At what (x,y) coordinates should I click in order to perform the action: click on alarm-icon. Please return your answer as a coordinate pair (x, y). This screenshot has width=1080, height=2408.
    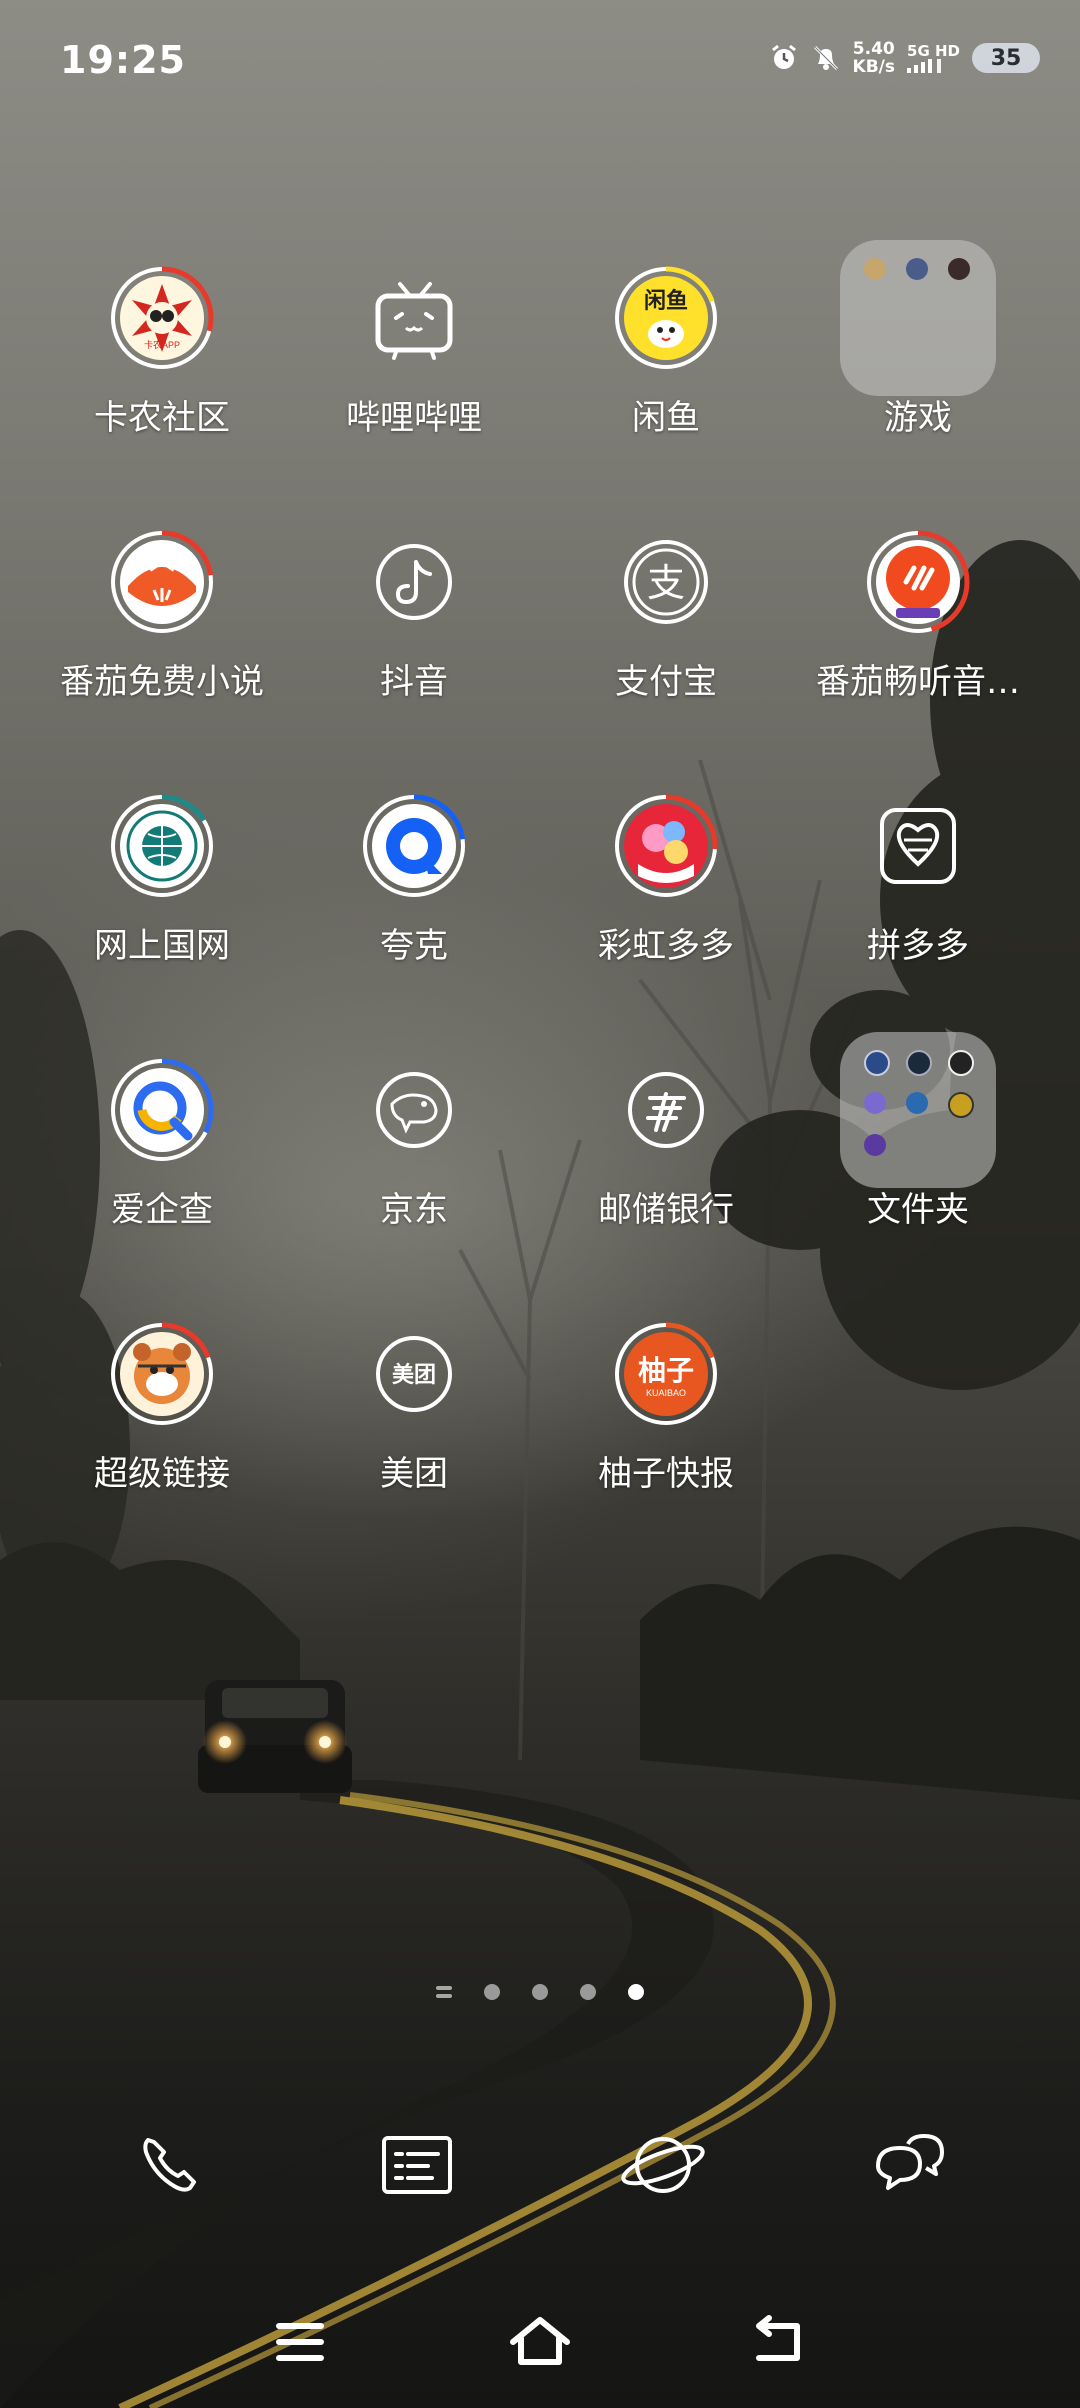
    Looking at the image, I should click on (783, 56).